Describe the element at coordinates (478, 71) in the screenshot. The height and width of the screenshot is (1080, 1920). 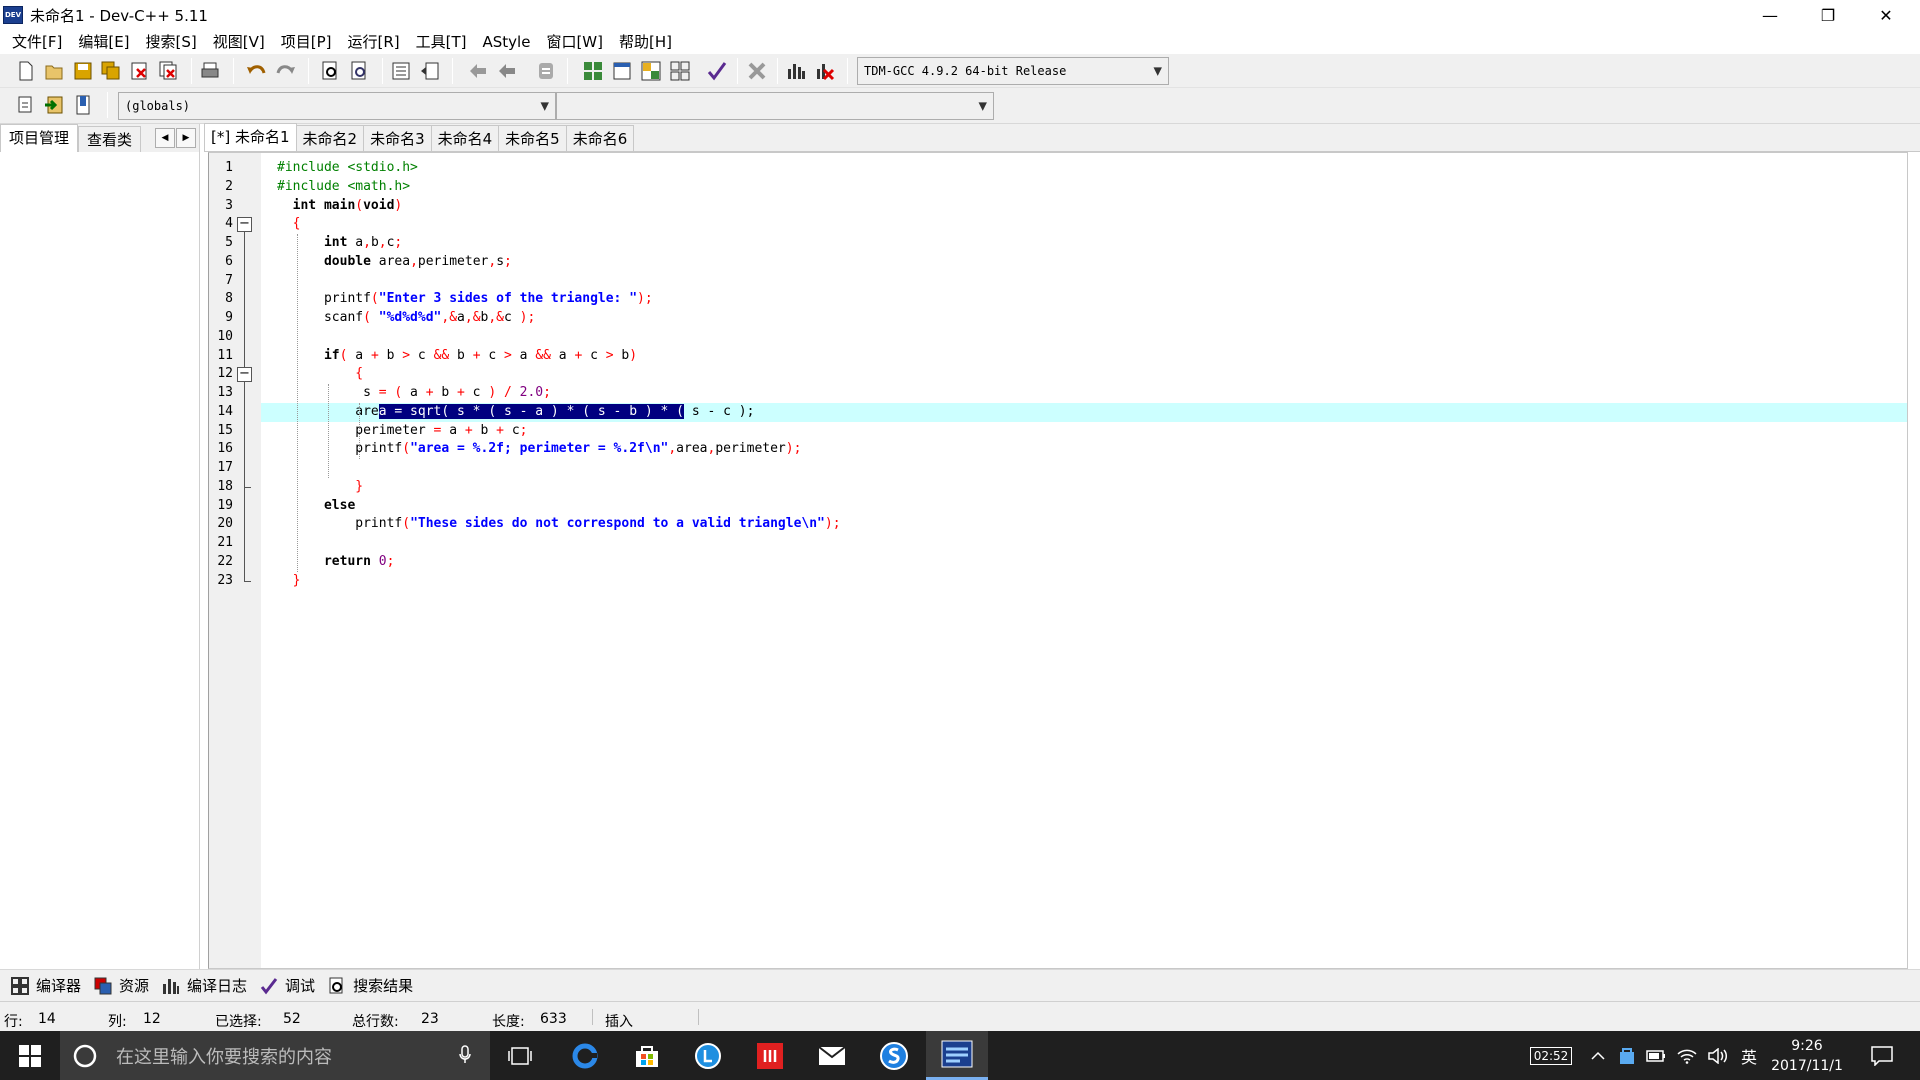
I see `toggle-bookmark-button` at that location.